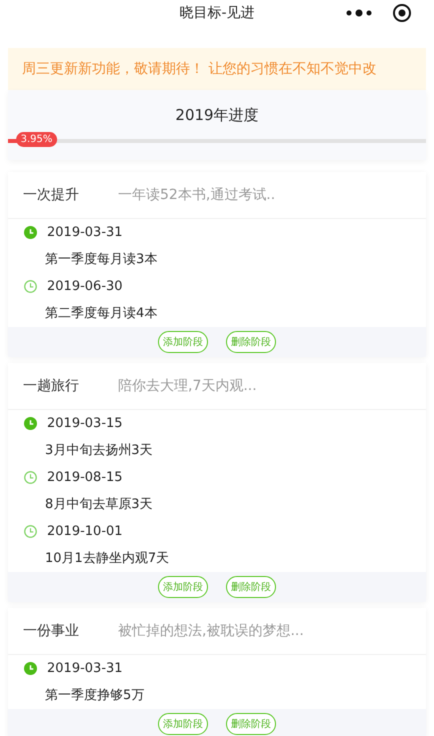  What do you see at coordinates (359, 13) in the screenshot?
I see `more-icon` at bounding box center [359, 13].